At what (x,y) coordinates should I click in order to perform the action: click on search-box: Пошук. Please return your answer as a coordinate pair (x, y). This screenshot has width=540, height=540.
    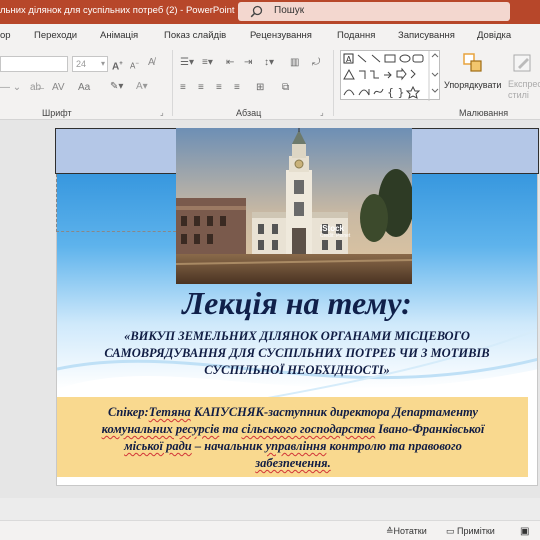
    Looking at the image, I should click on (374, 11).